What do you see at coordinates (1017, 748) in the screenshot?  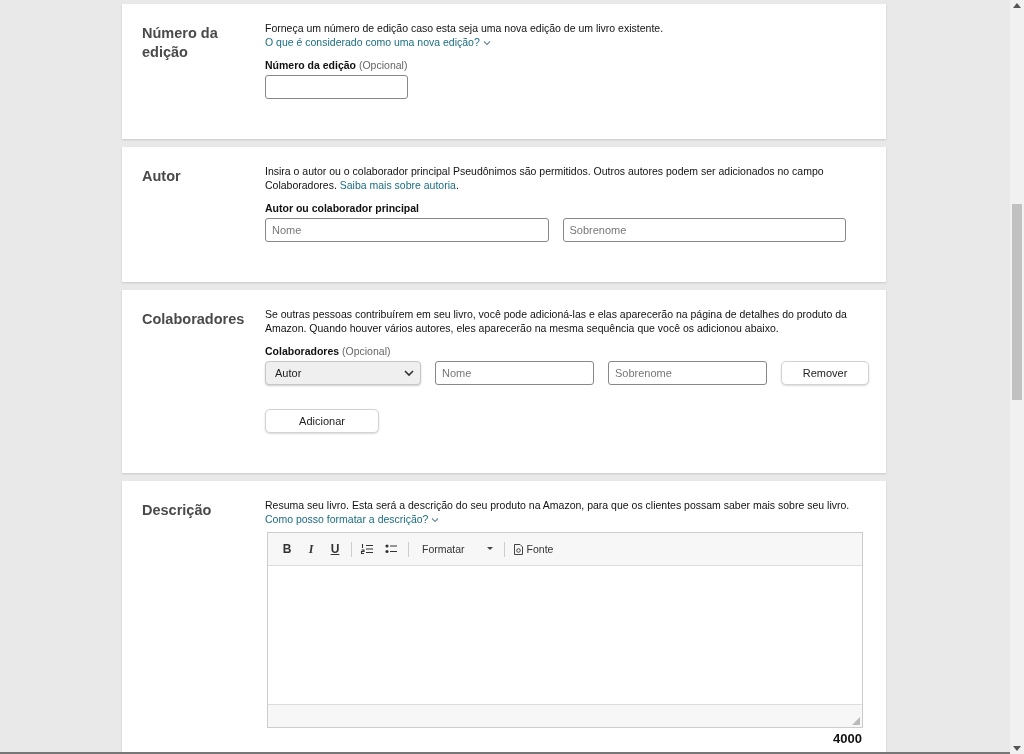 I see `scroll-down-icon` at bounding box center [1017, 748].